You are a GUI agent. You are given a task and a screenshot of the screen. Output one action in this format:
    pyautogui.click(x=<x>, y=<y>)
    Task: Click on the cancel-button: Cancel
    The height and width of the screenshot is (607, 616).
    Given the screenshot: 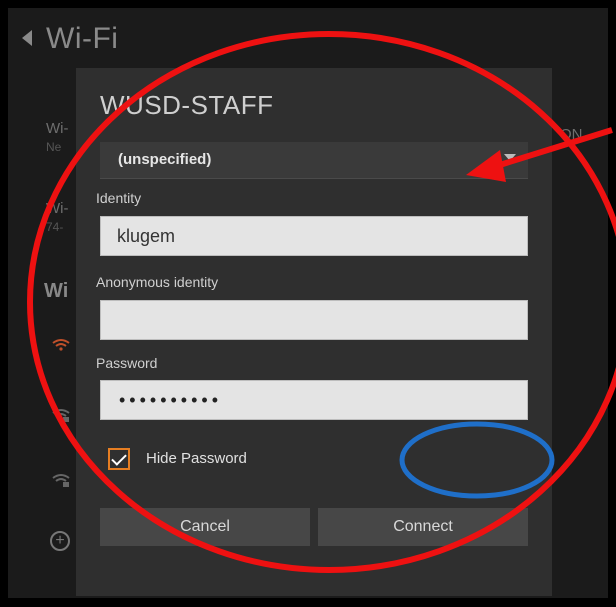 What is the action you would take?
    pyautogui.click(x=205, y=527)
    